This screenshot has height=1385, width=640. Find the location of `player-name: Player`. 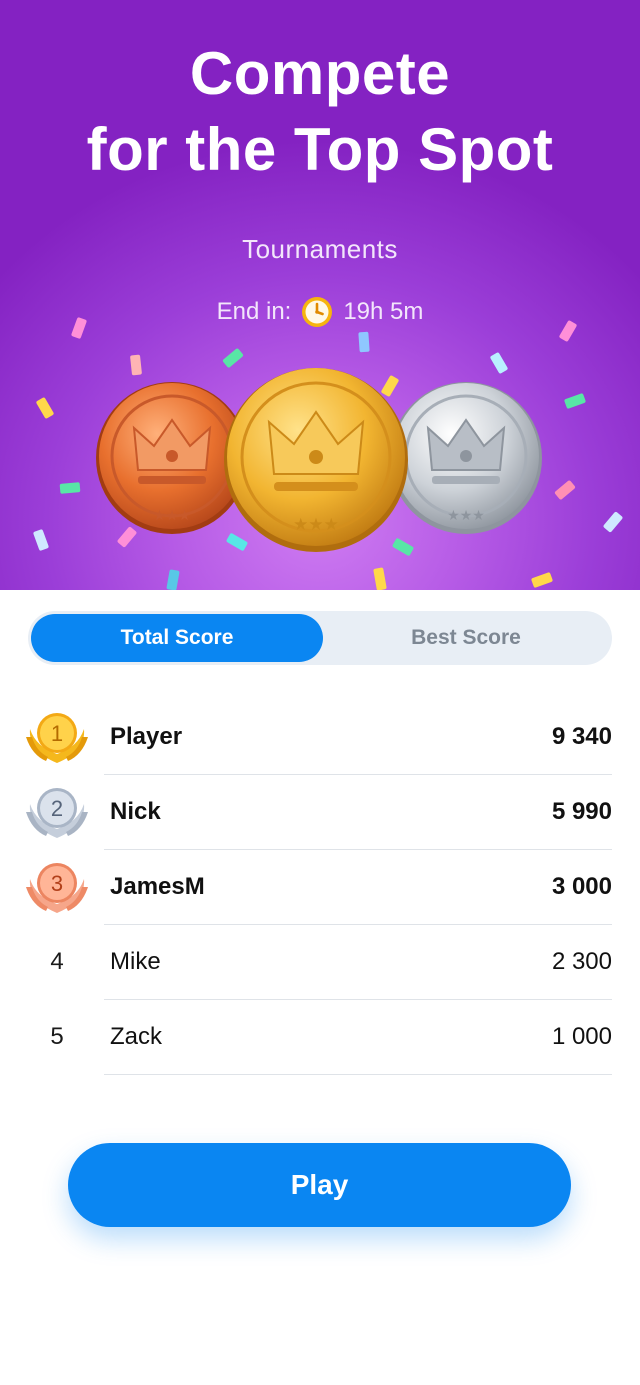

player-name: Player is located at coordinates (146, 736).